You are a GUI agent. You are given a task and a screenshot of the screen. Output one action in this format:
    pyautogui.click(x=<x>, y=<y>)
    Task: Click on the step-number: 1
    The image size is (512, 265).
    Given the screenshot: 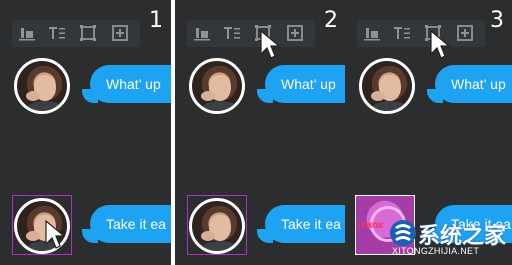 What is the action you would take?
    pyautogui.click(x=156, y=20)
    